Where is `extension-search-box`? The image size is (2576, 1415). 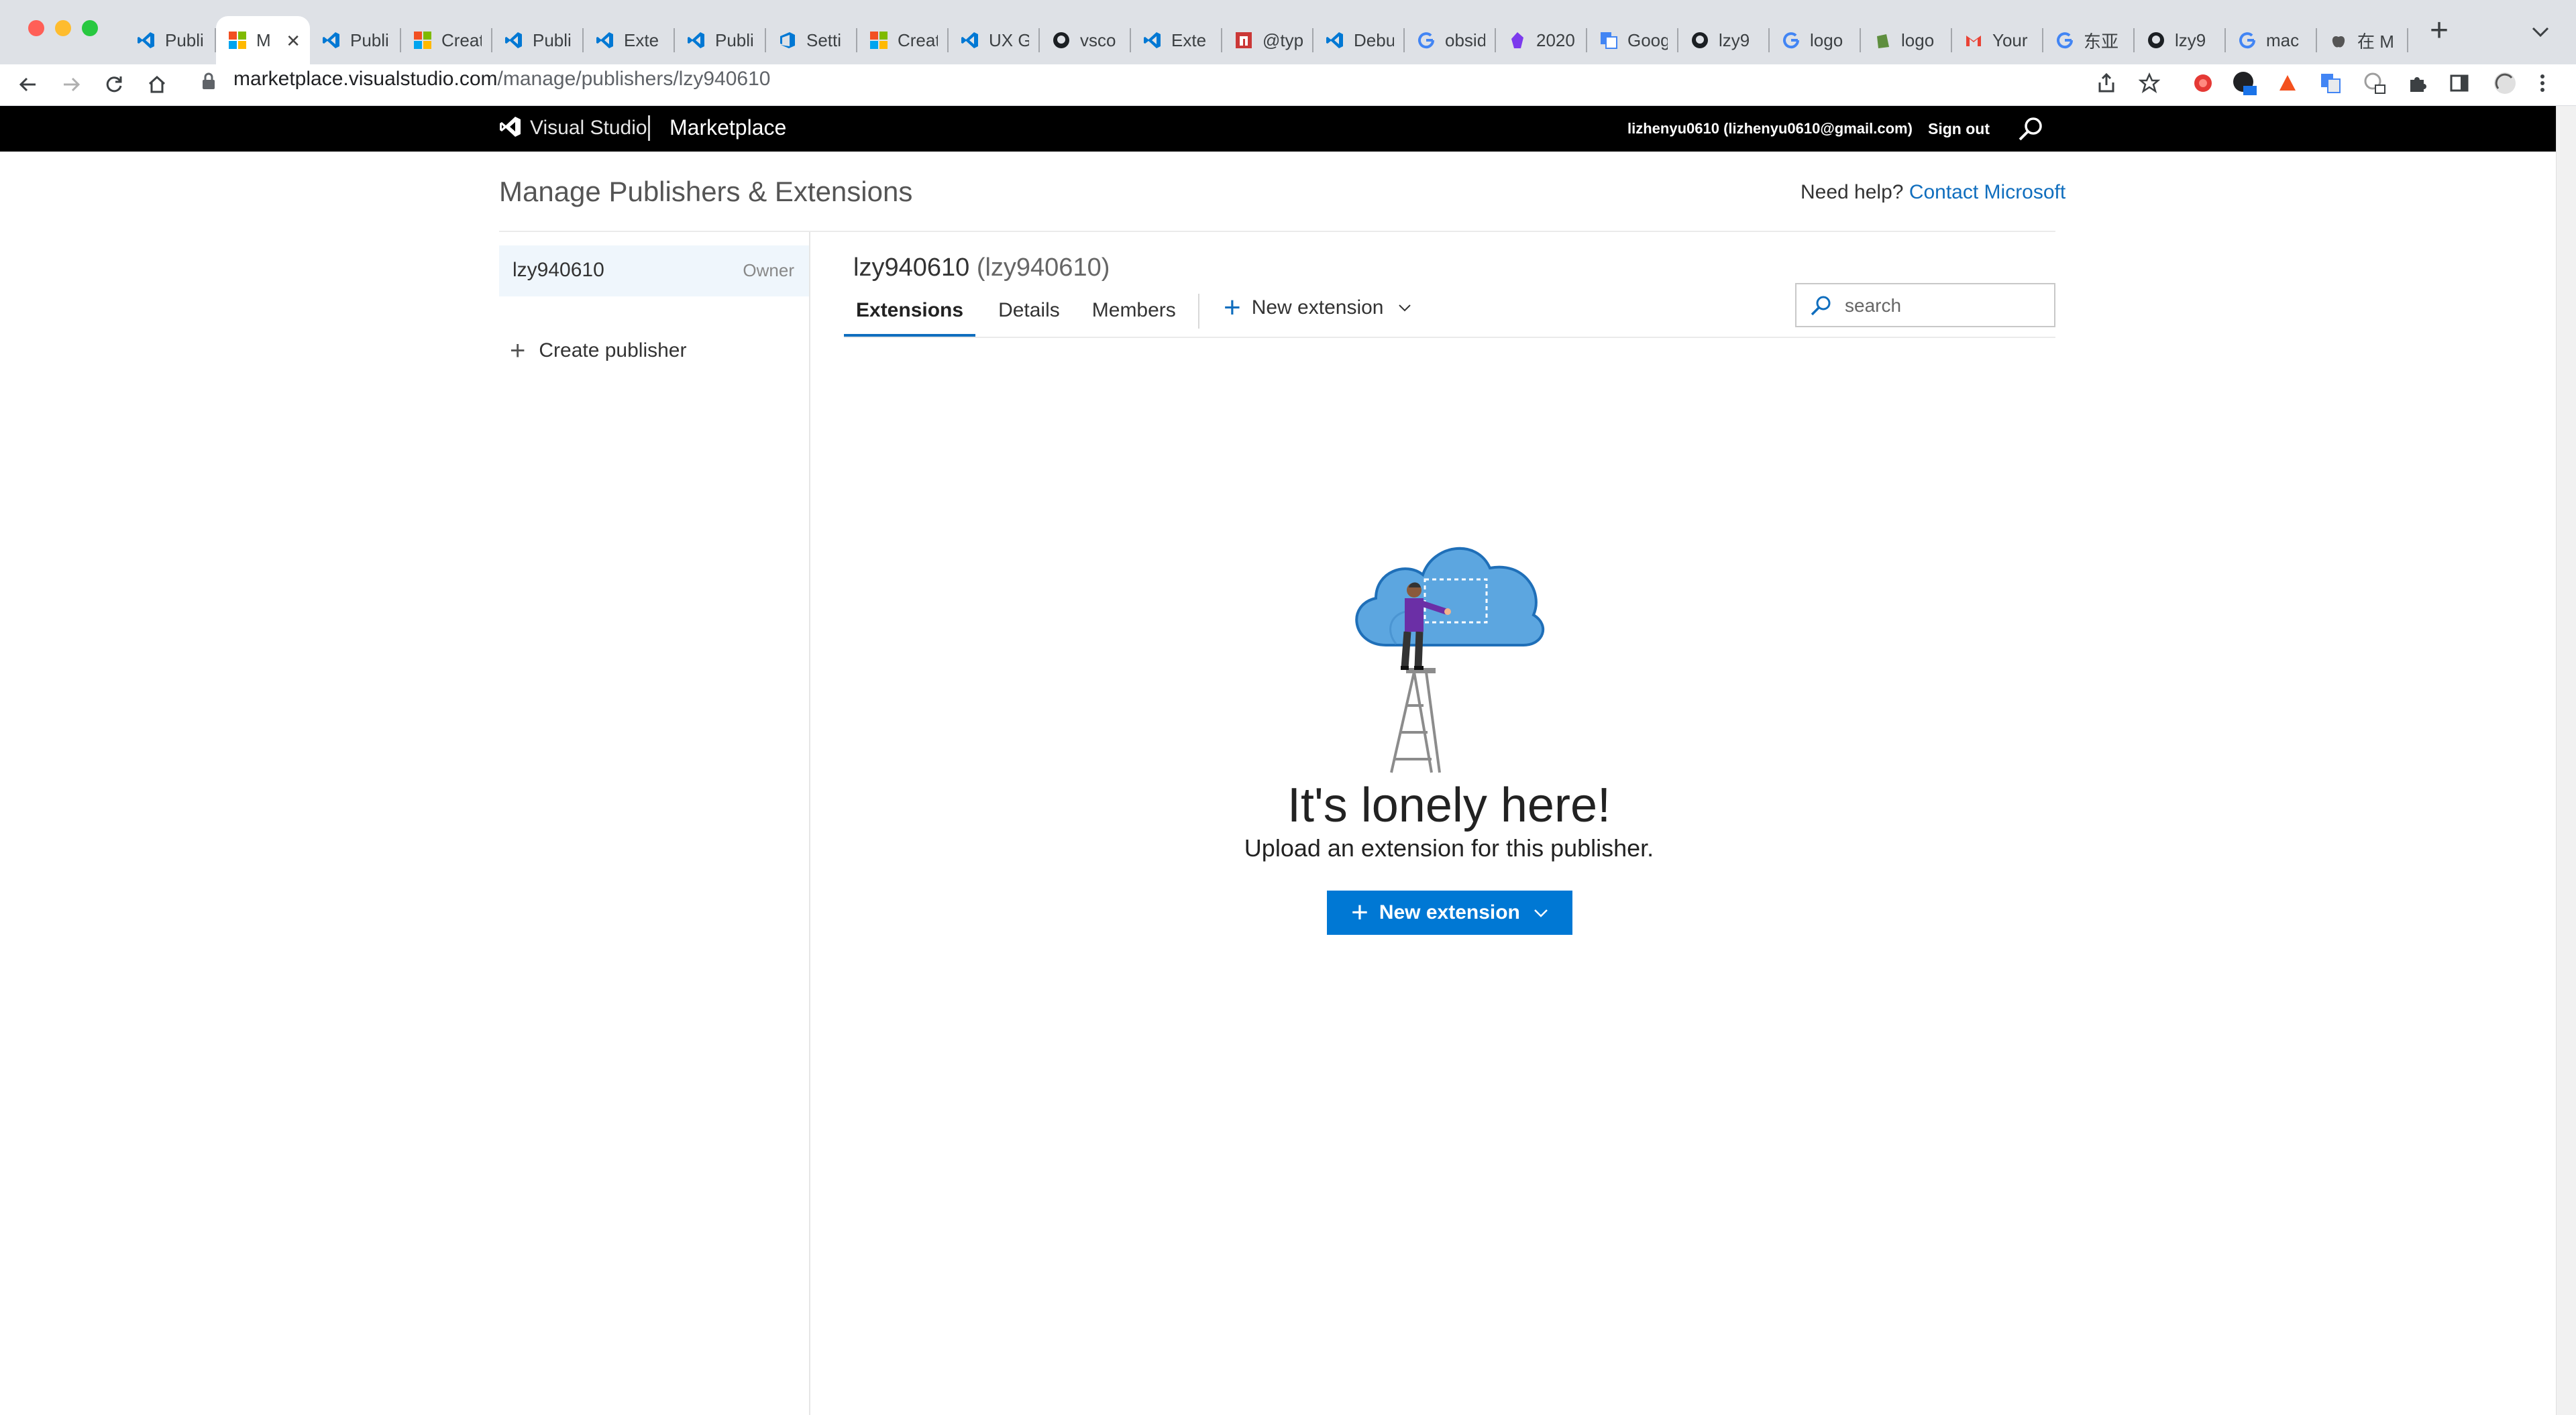
extension-search-box is located at coordinates (1925, 305).